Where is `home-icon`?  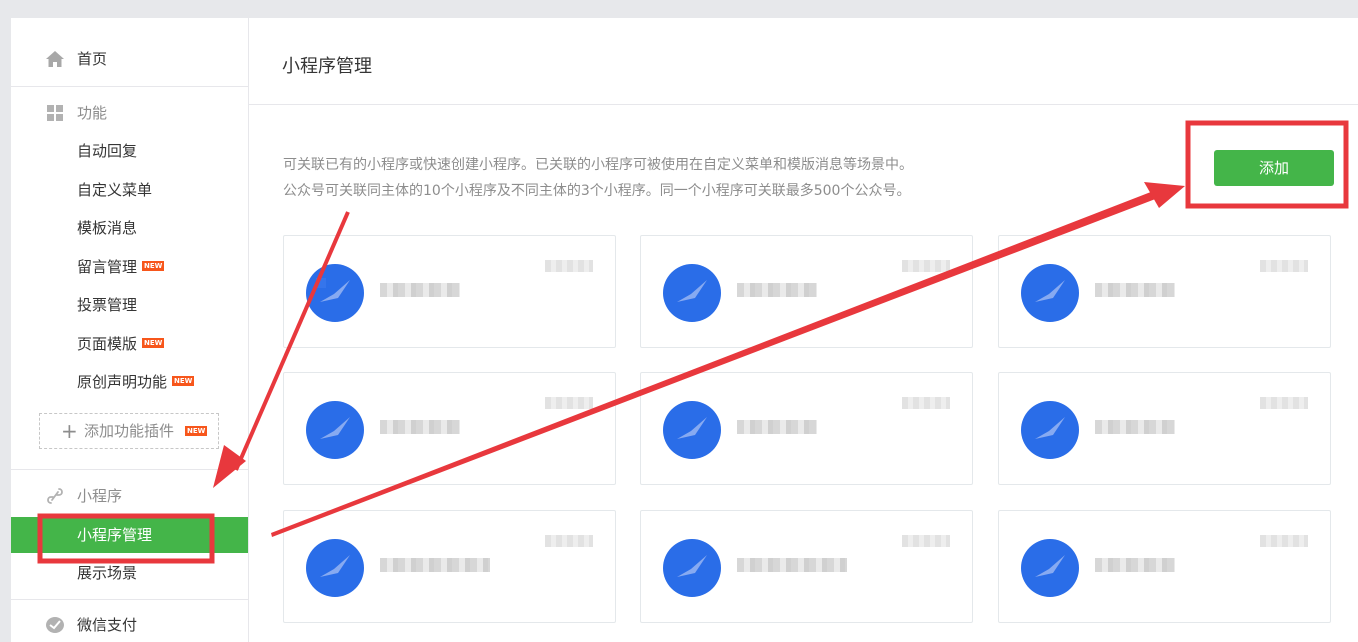
home-icon is located at coordinates (55, 59).